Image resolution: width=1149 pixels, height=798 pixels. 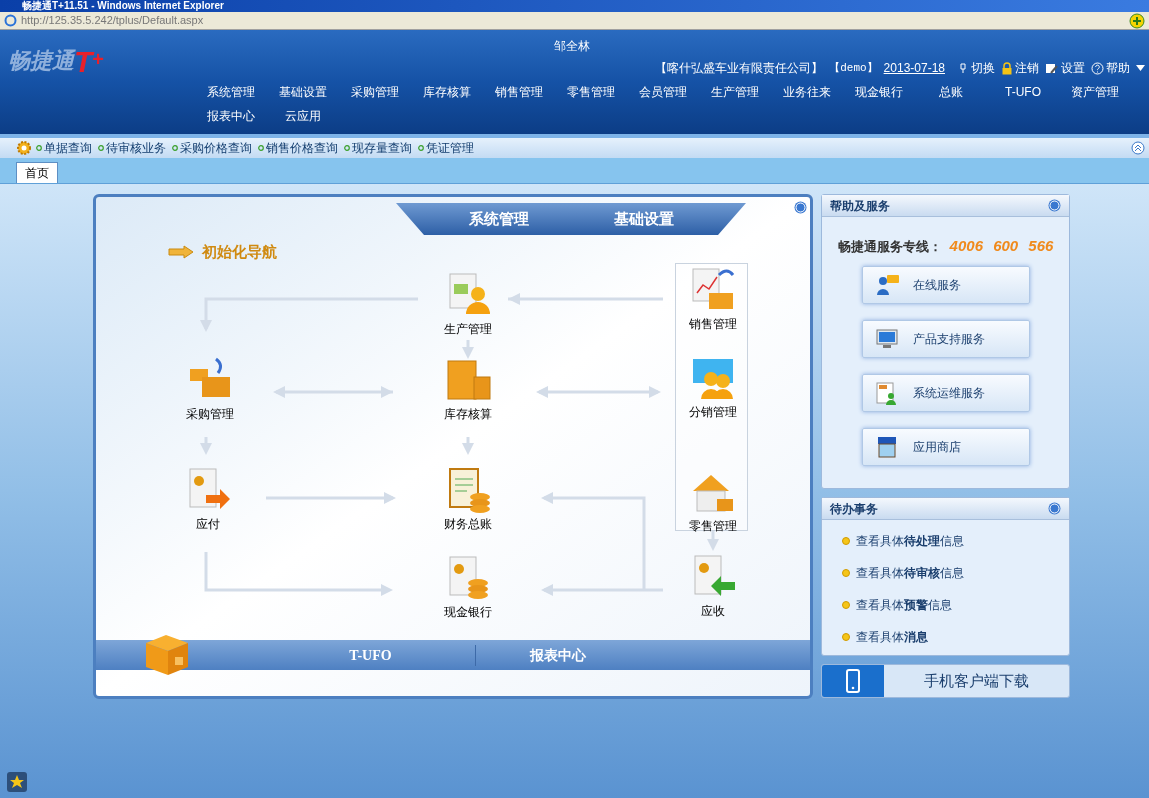 What do you see at coordinates (860, 206) in the screenshot?
I see `panel-title: 帮助及服务` at bounding box center [860, 206].